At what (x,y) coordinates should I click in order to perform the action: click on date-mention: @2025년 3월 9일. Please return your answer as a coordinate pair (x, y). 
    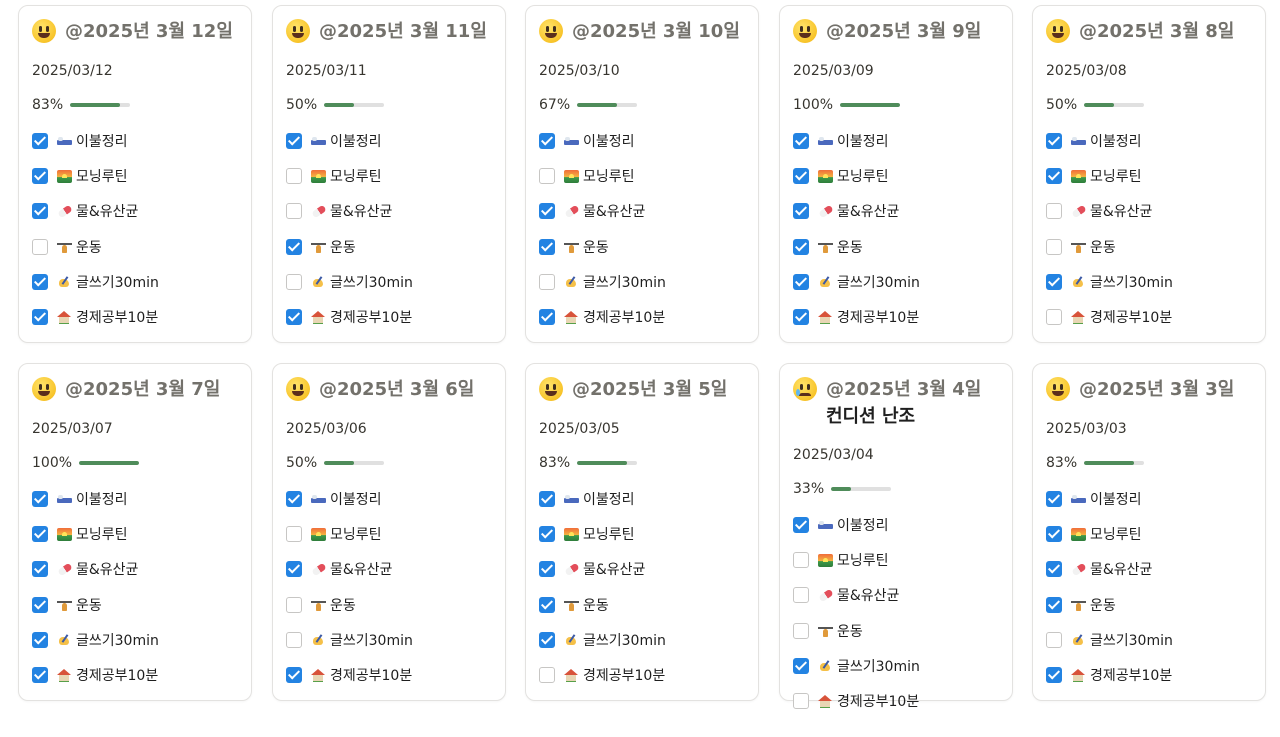
    Looking at the image, I should click on (903, 31).